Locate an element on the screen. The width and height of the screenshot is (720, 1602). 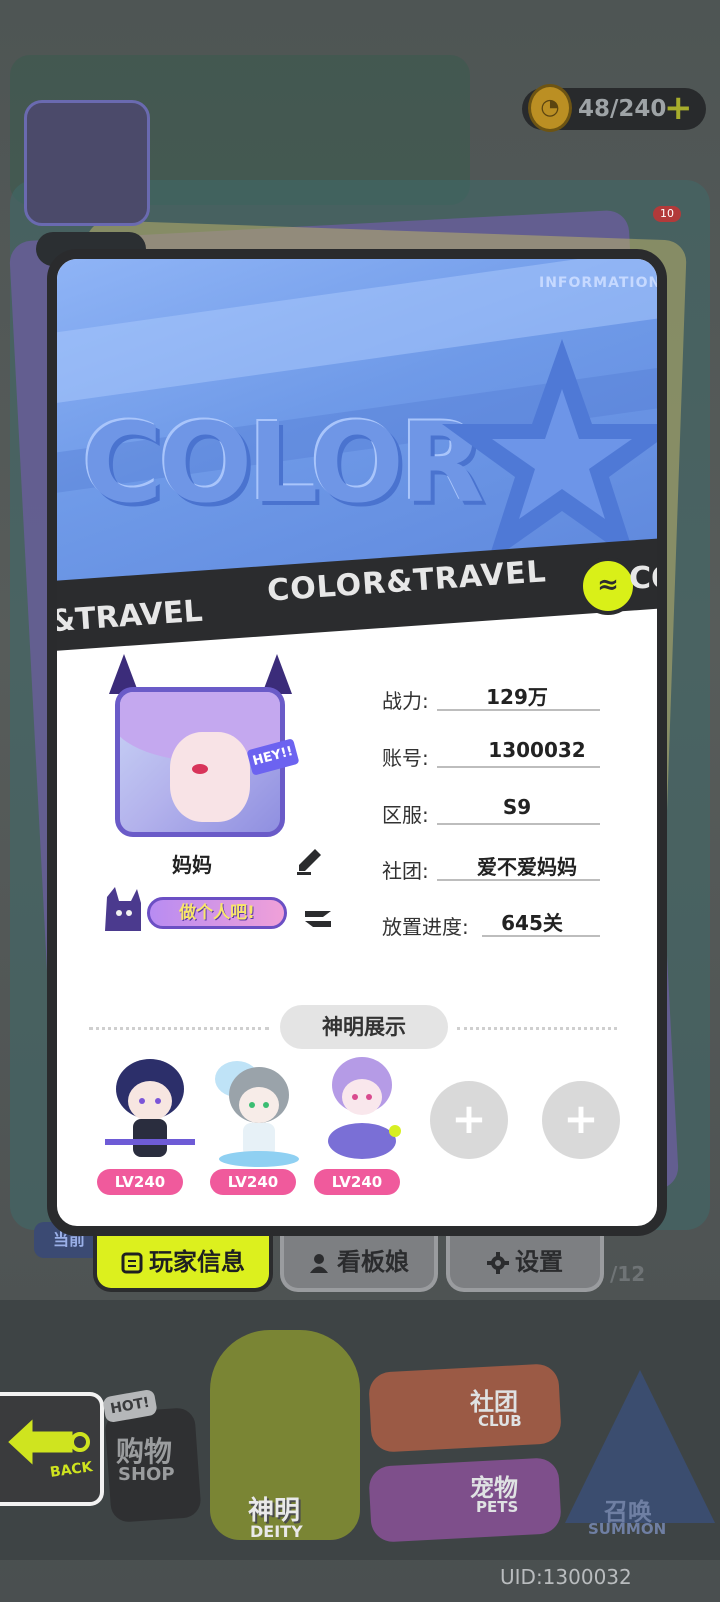
background-side-counter: /12 is located at coordinates (628, 1274).